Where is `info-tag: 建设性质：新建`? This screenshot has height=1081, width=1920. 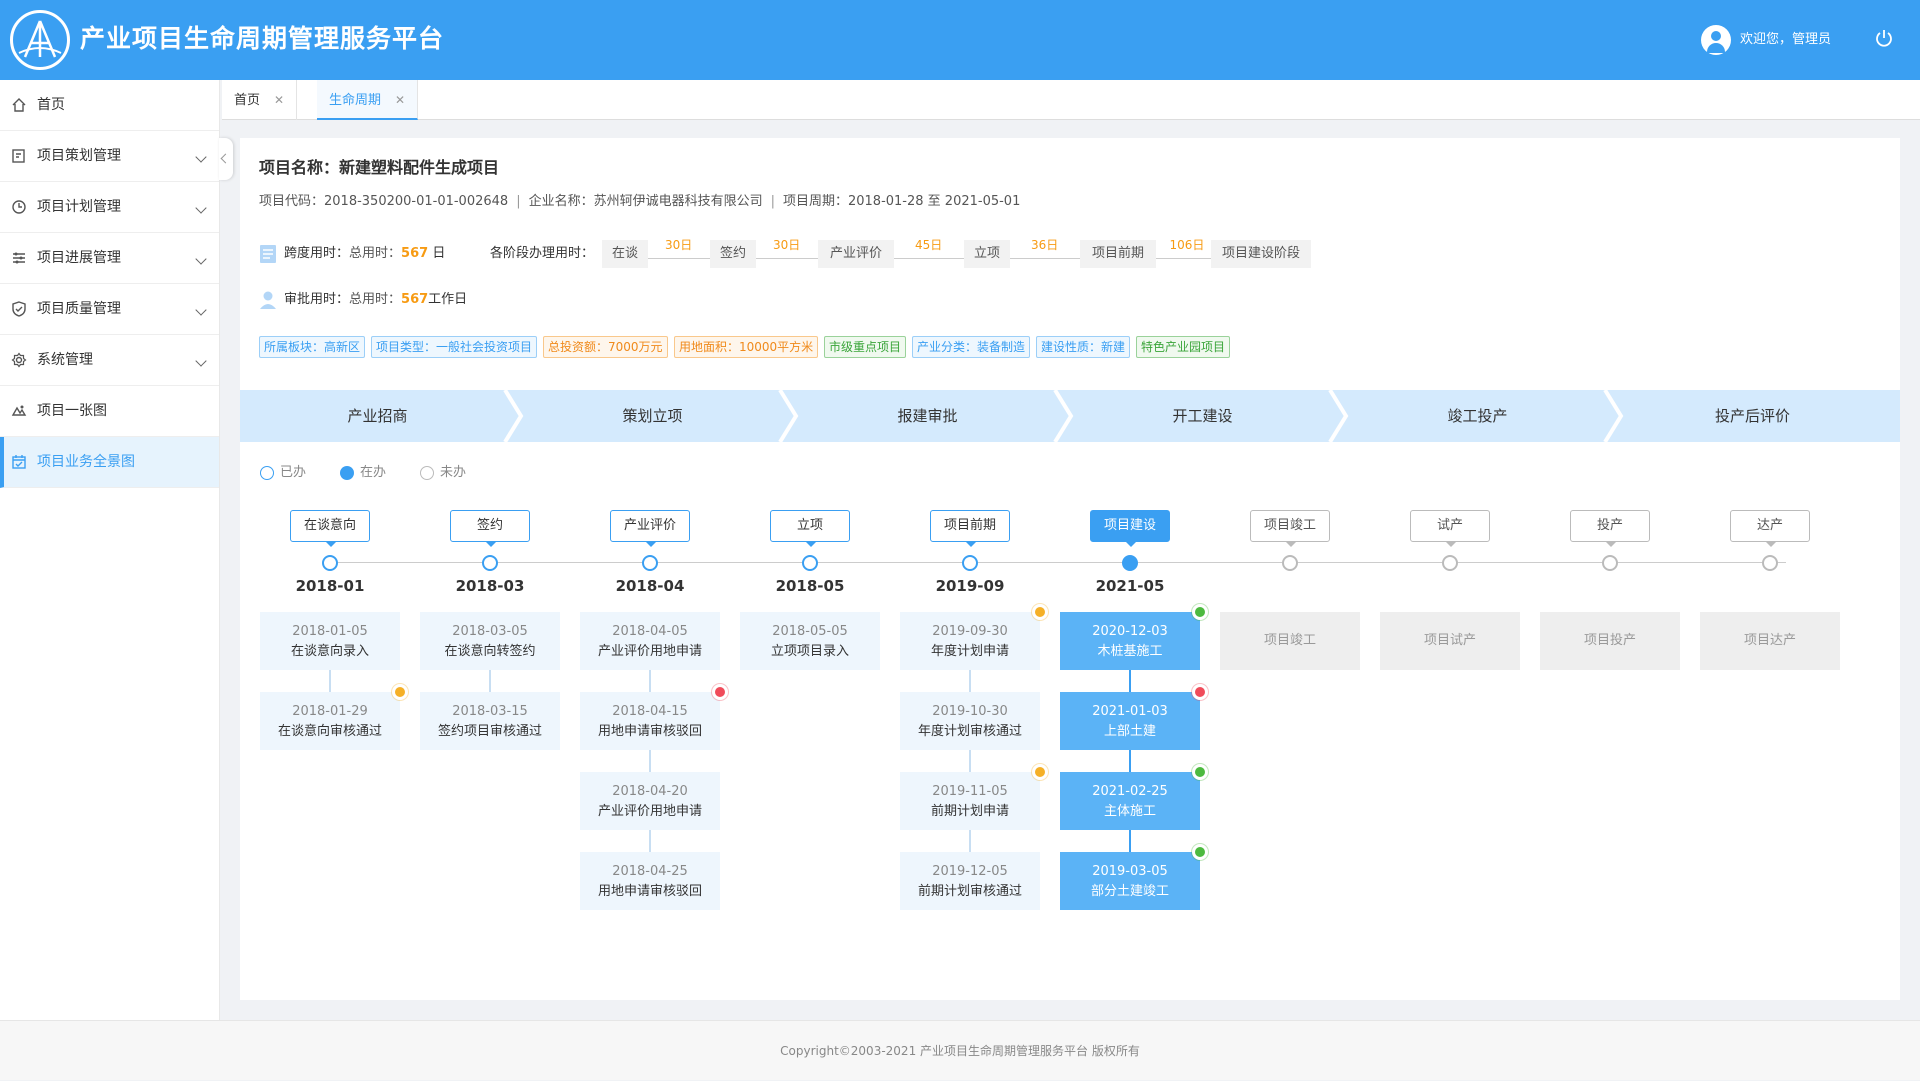 info-tag: 建设性质：新建 is located at coordinates (1083, 347).